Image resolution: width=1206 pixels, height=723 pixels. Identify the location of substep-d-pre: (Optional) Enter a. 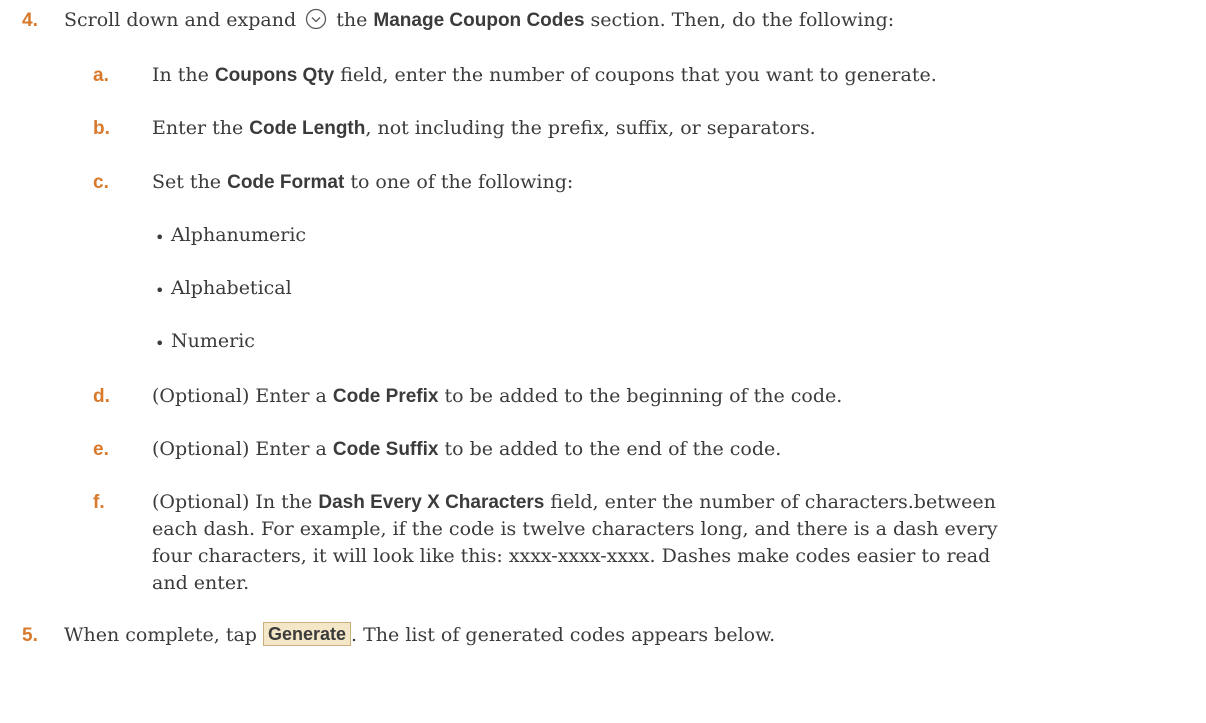
(242, 396).